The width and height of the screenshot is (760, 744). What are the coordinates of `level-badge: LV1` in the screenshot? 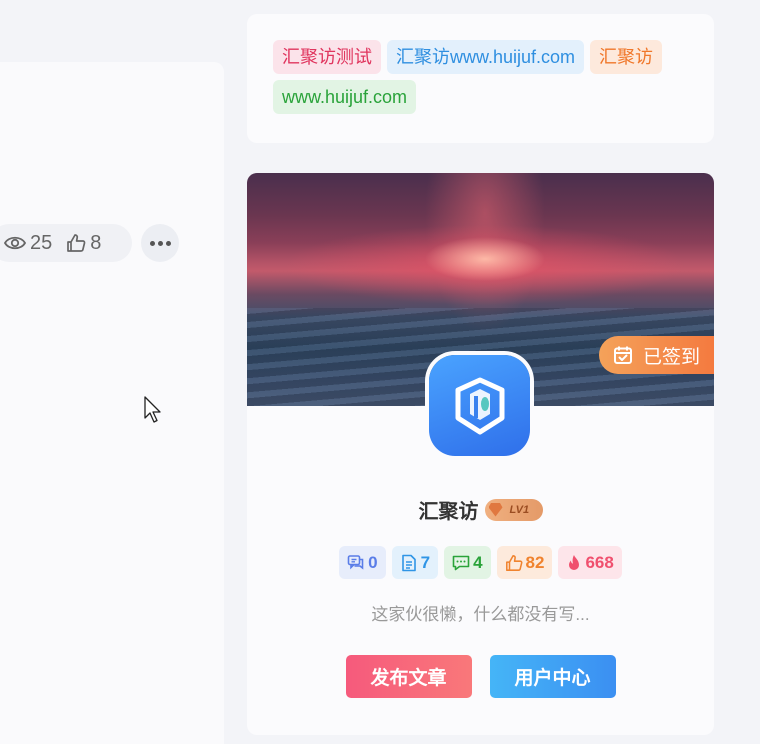 It's located at (513, 509).